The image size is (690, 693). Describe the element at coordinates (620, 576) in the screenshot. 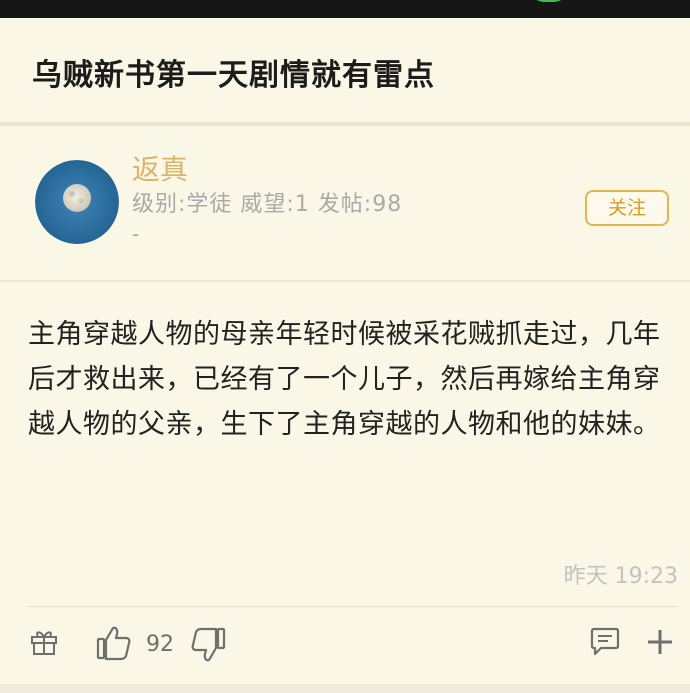

I see `post-timestamp: 昨天 19:23` at that location.